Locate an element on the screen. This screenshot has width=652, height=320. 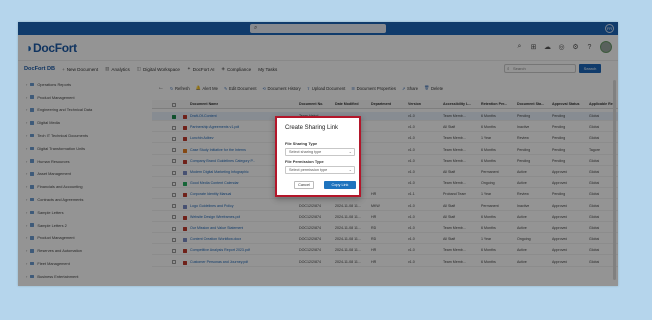
cancel-button: Cancel is located at coordinates (304, 185).